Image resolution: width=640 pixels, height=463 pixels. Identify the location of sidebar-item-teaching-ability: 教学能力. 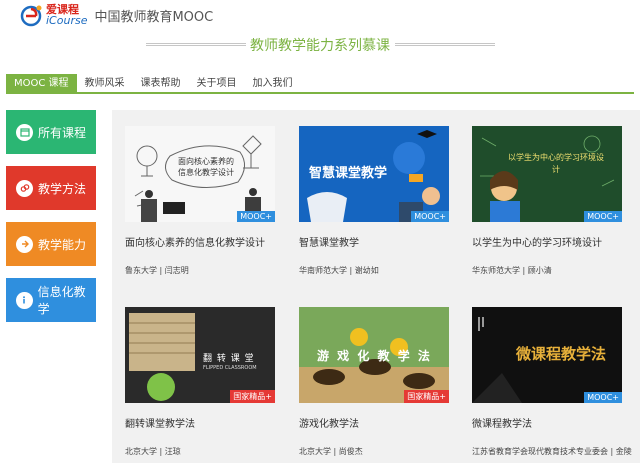
(51, 244).